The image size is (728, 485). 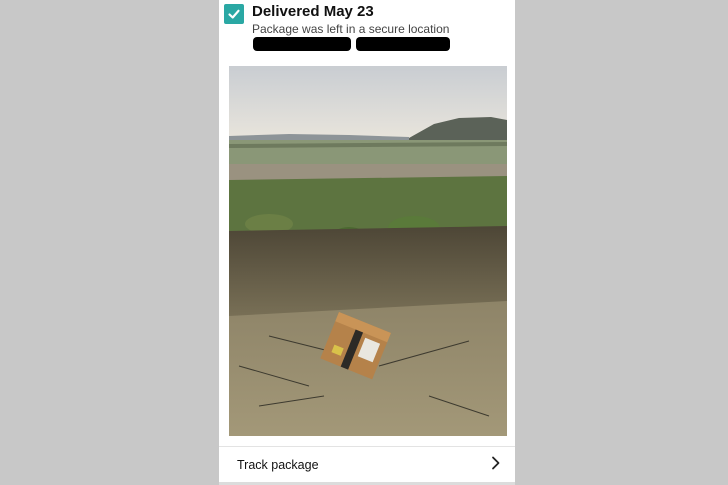 I want to click on delivery-status-detail: Package was left in a secure location, so click(x=351, y=29).